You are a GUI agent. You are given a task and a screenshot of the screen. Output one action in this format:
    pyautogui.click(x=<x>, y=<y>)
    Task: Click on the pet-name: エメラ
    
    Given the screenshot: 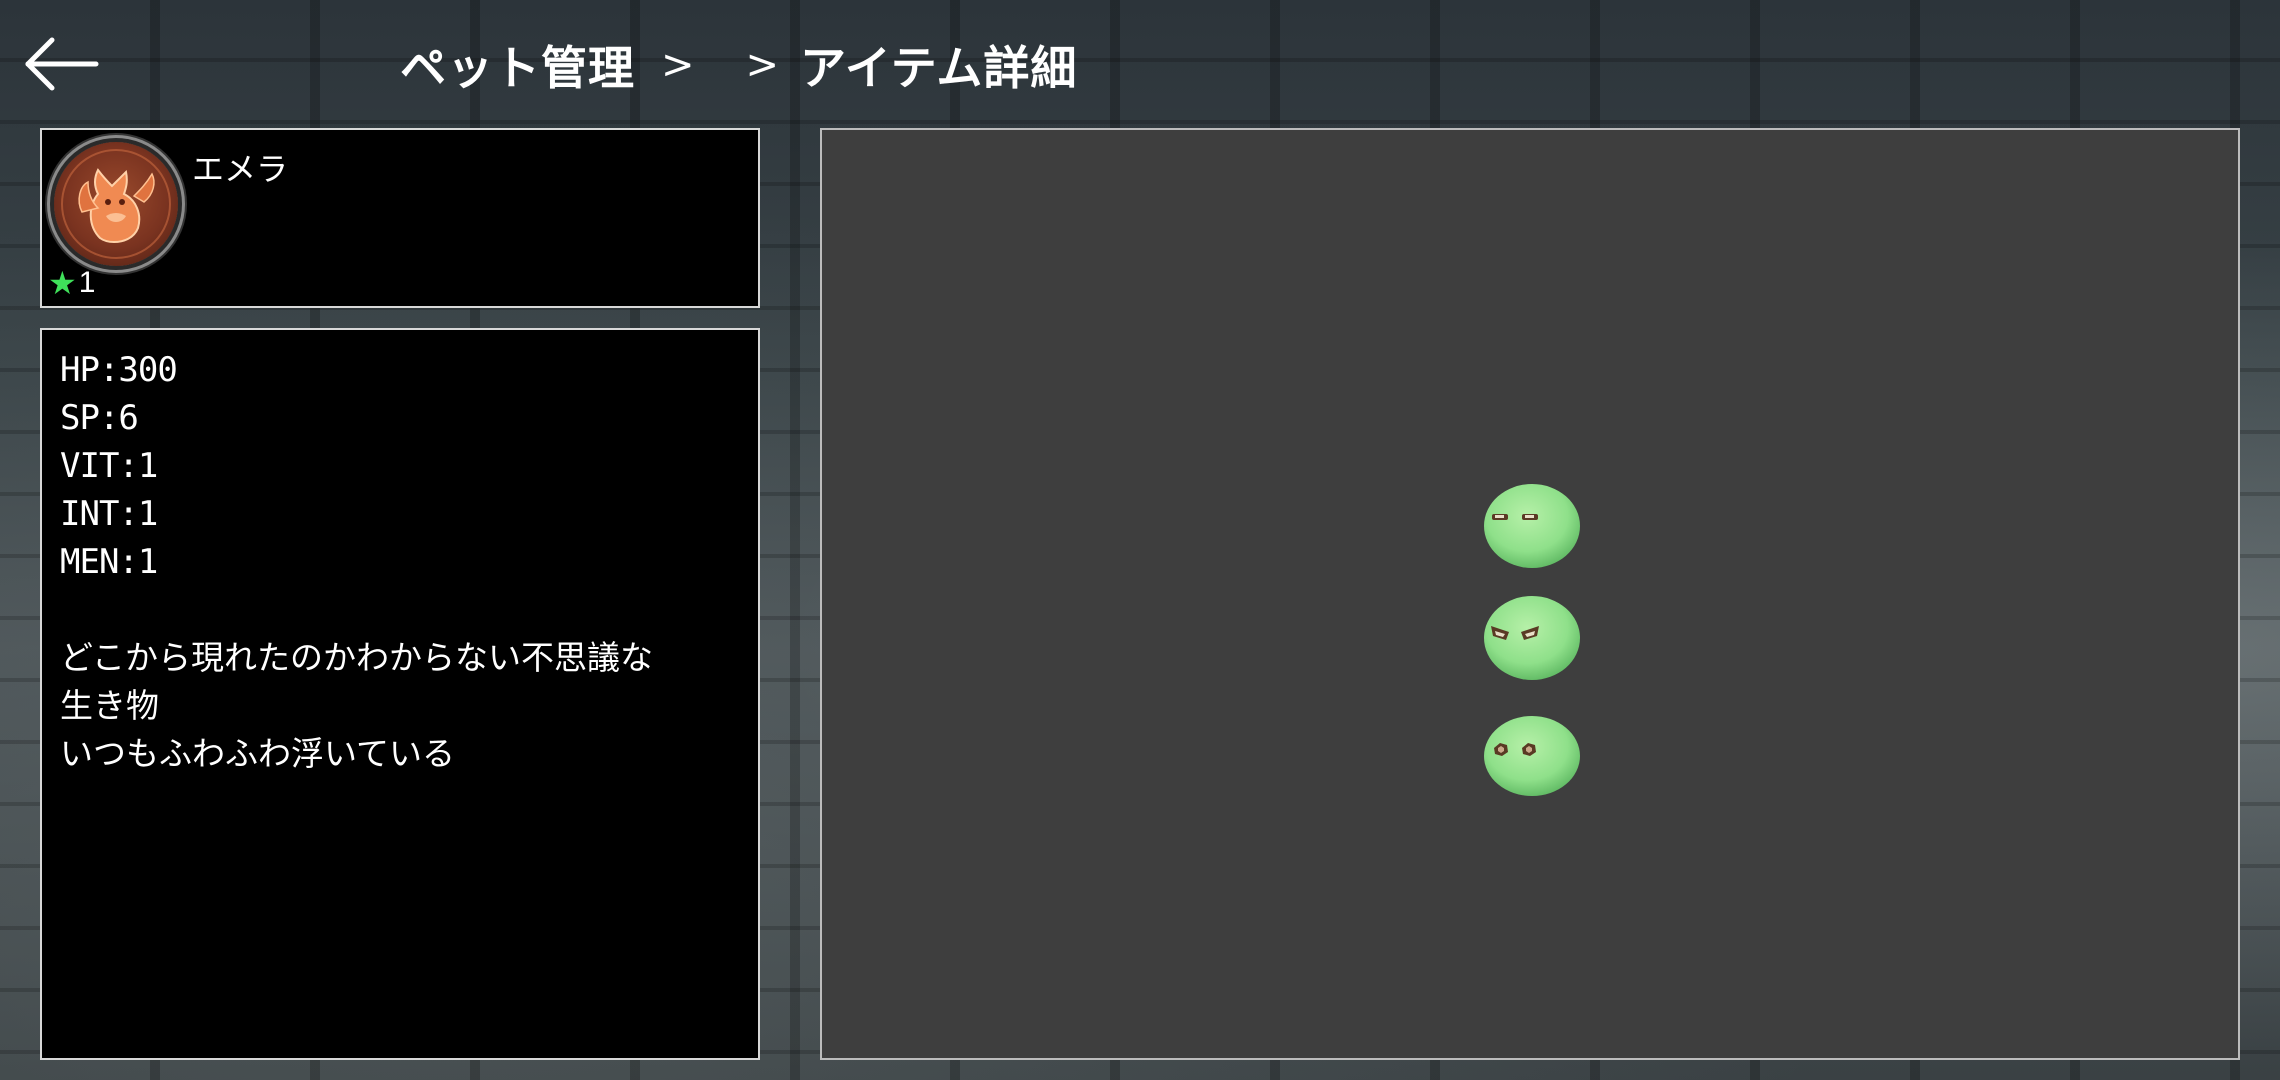 What is the action you would take?
    pyautogui.click(x=240, y=169)
    